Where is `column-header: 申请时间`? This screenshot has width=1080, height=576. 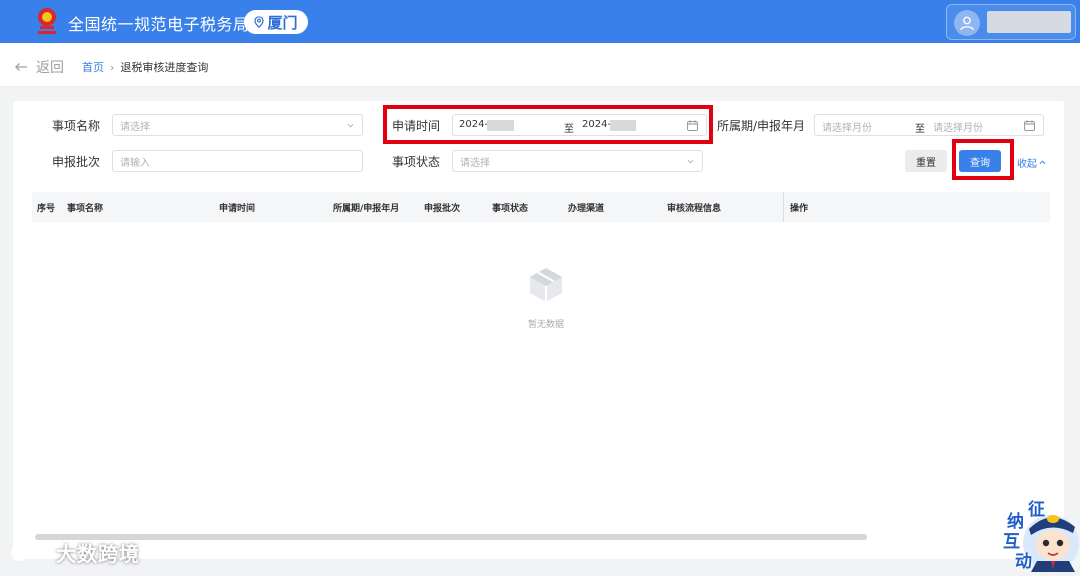 column-header: 申请时间 is located at coordinates (237, 209).